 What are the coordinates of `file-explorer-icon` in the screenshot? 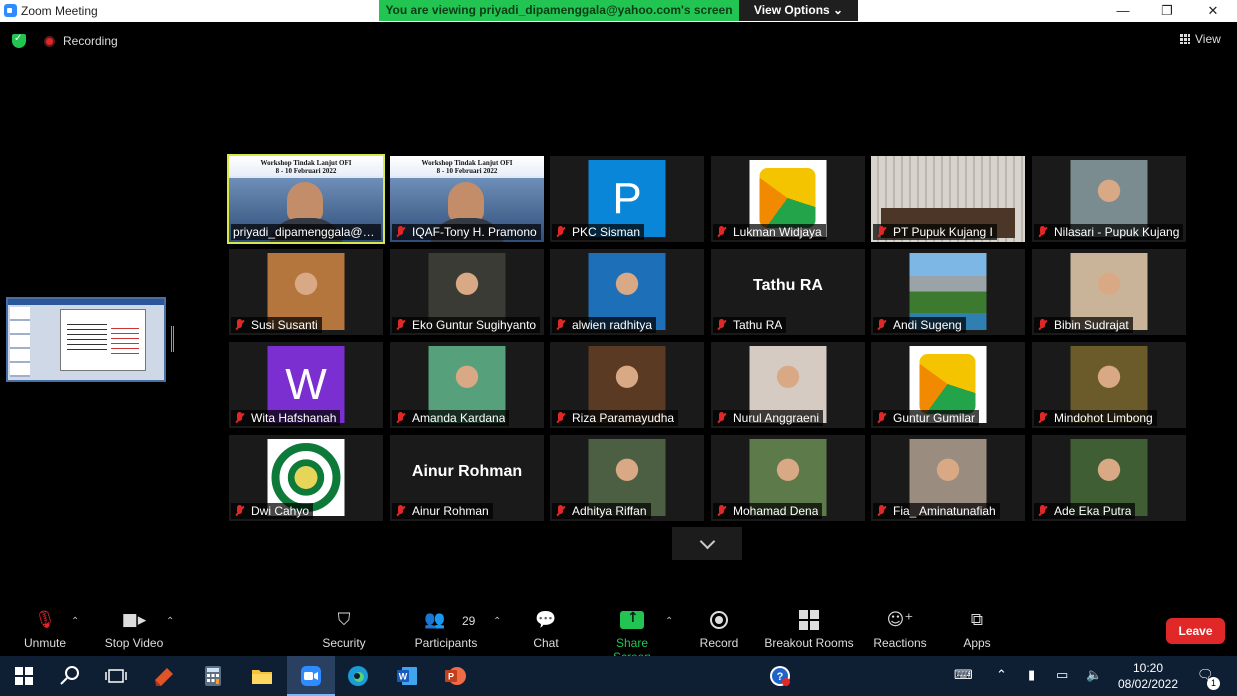 It's located at (262, 676).